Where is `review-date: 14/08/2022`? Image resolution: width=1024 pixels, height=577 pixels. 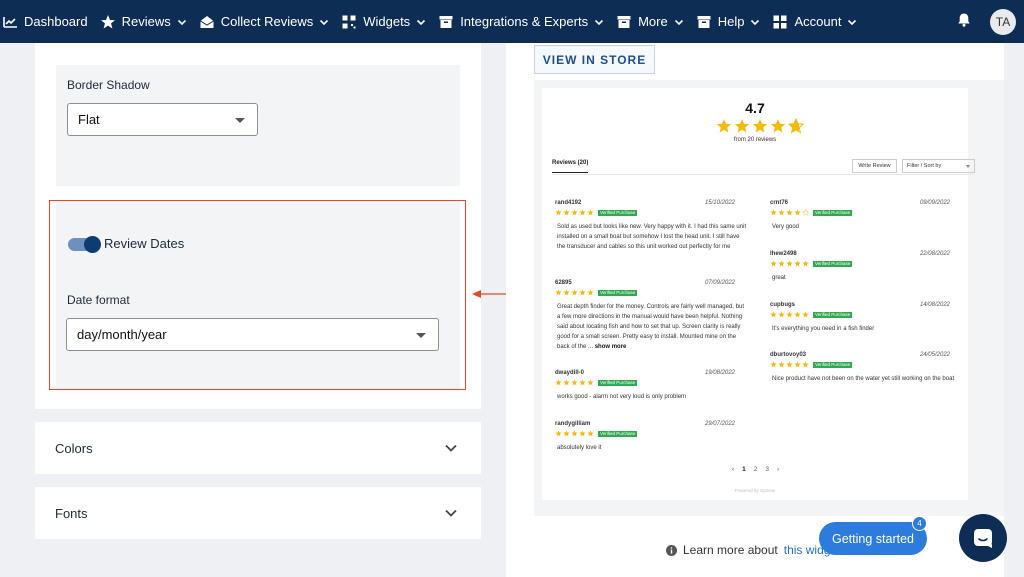
review-date: 14/08/2022 is located at coordinates (934, 305).